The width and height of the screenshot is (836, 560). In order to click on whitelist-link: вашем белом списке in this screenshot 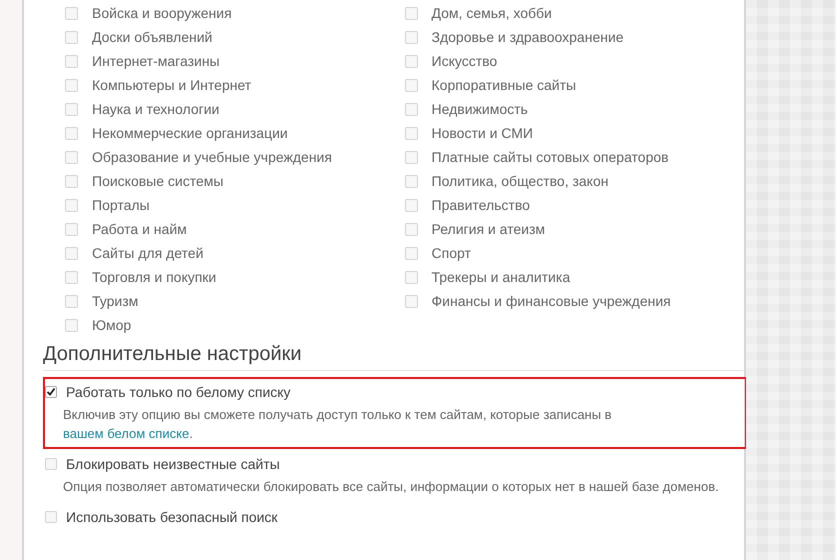, I will do `click(126, 433)`.